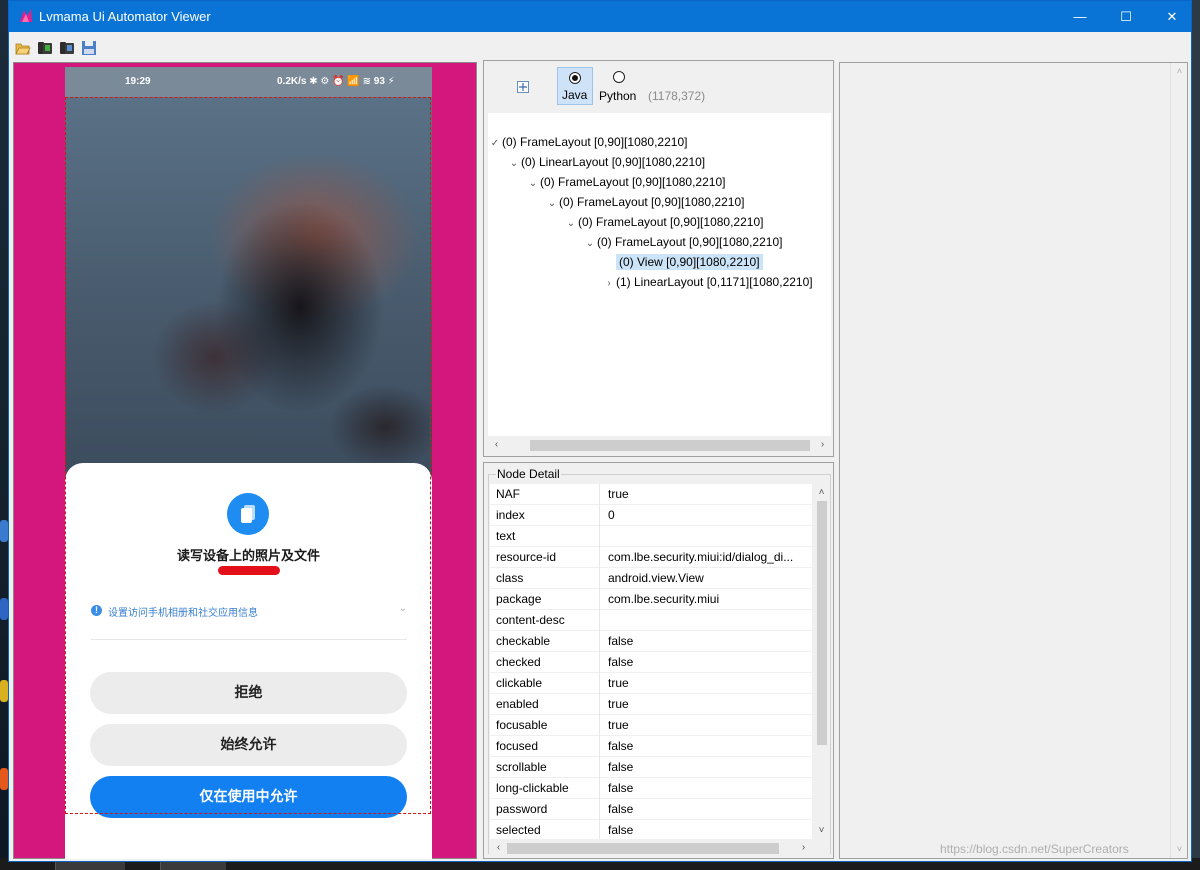 The width and height of the screenshot is (1200, 870). I want to click on window-title: Lvmama Ui Automator Viewer, so click(125, 16).